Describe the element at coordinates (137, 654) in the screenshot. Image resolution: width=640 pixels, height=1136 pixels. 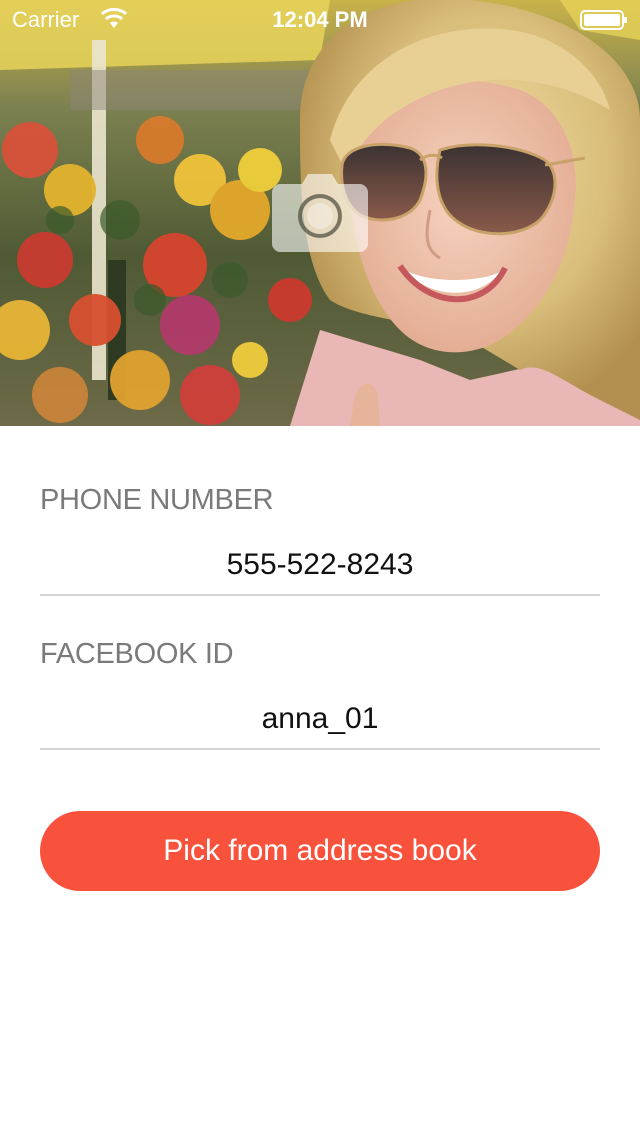
I see `facebook-id-label: FACEBOOK ID` at that location.